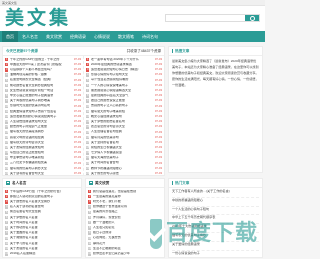  I want to click on item-title: 老一辈中有句话 2020年下个月什么, so click(122, 60).